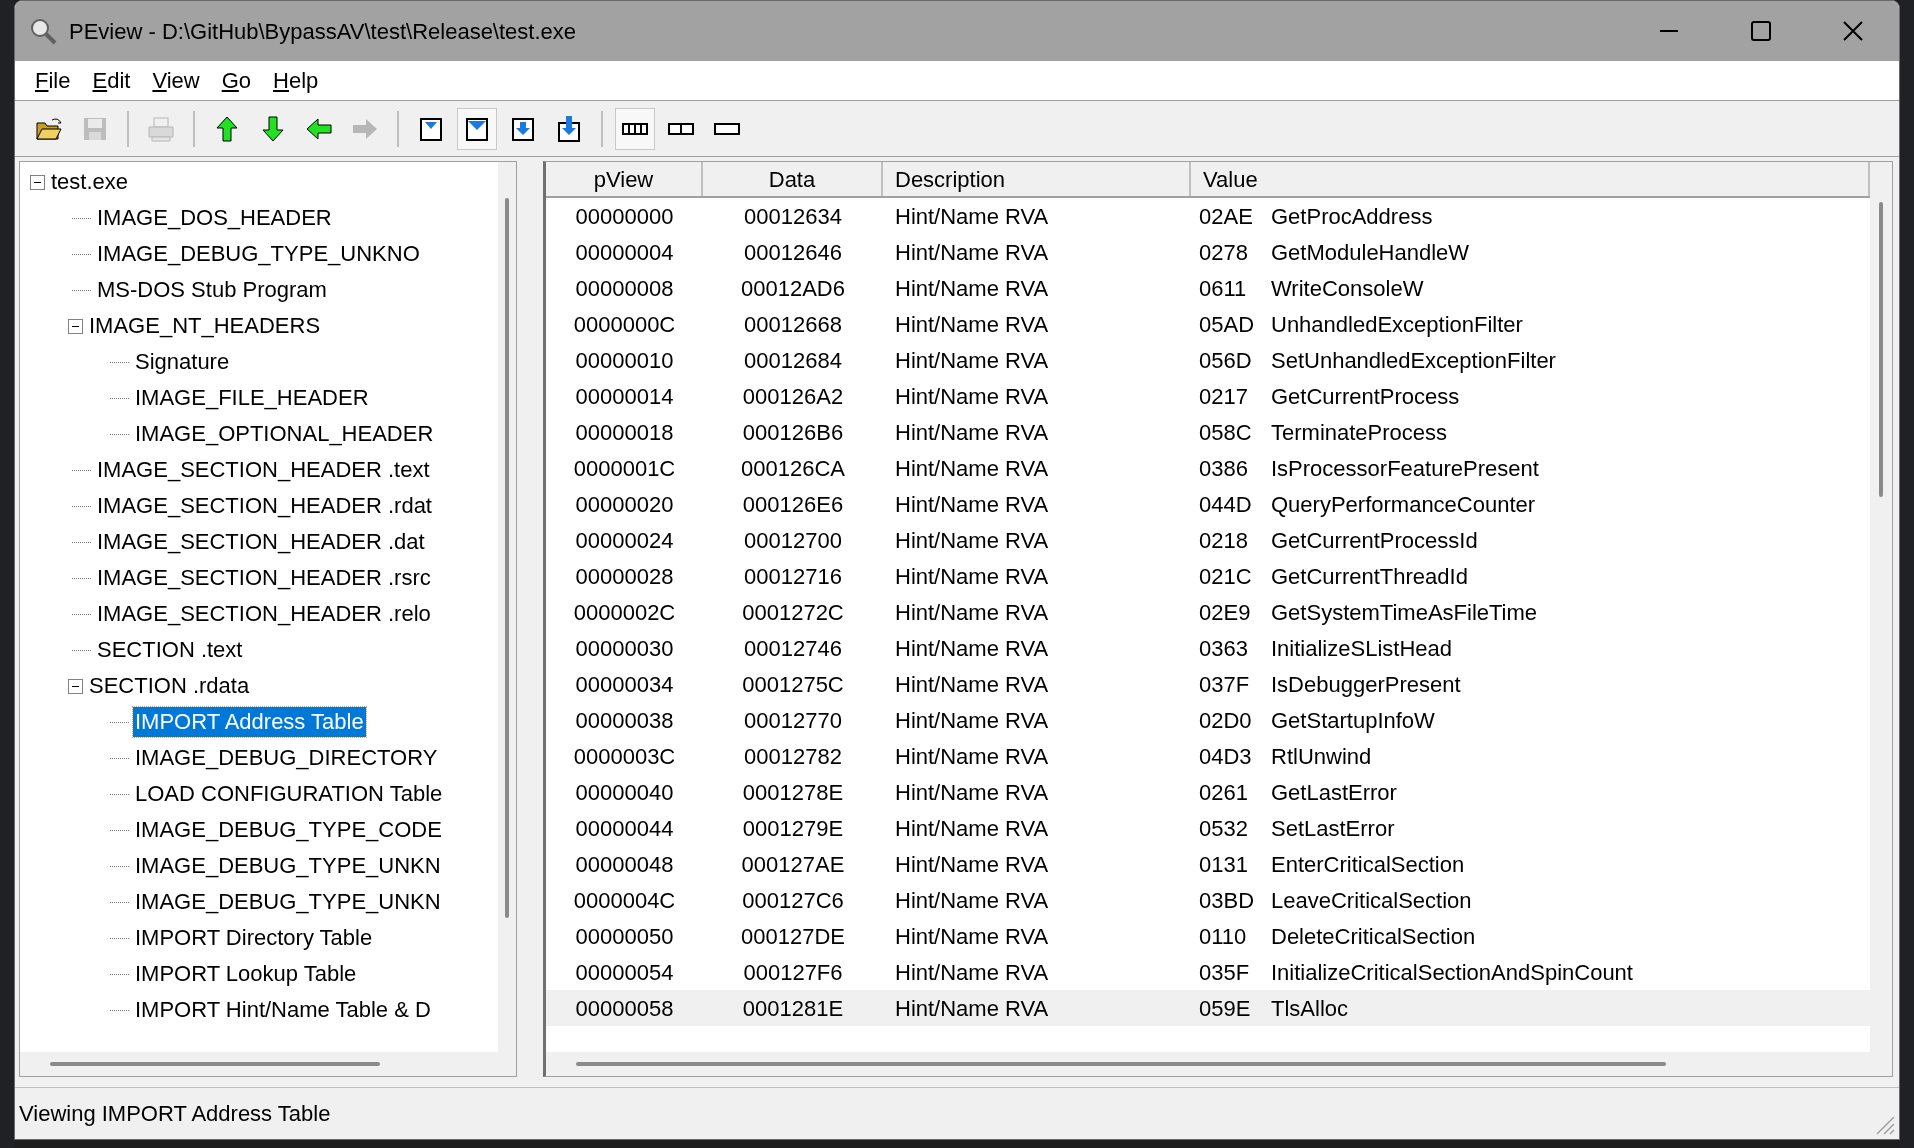  What do you see at coordinates (793, 828) in the screenshot?
I see `table-cell-text: 0001279E` at bounding box center [793, 828].